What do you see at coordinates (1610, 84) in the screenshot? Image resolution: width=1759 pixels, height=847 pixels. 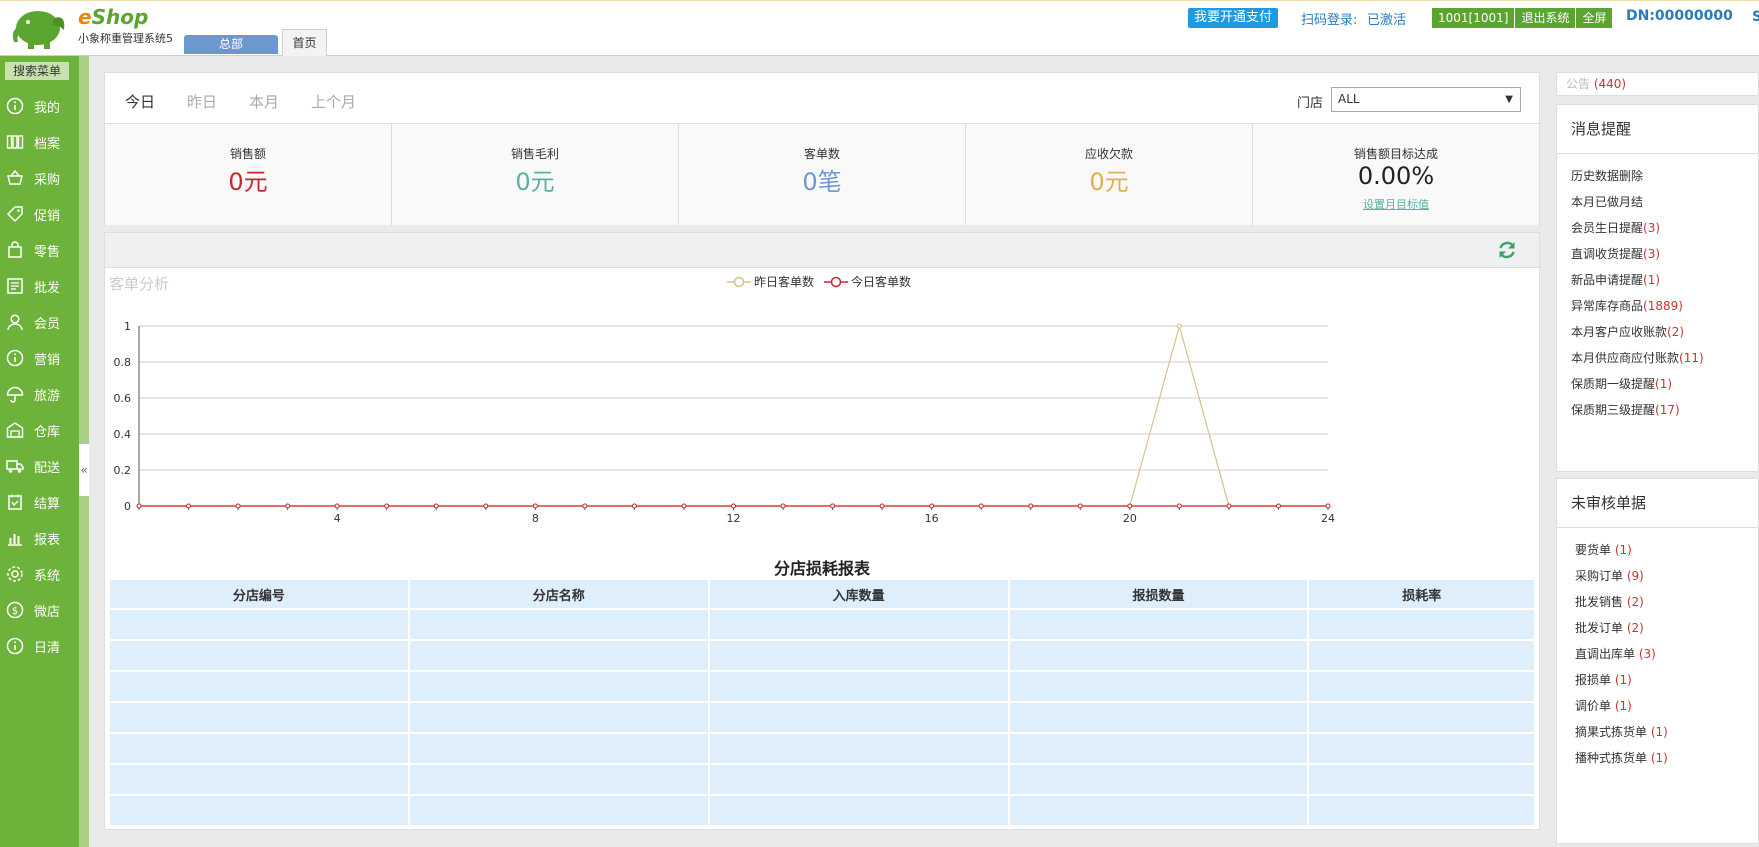 I see `notice-count: (440)` at bounding box center [1610, 84].